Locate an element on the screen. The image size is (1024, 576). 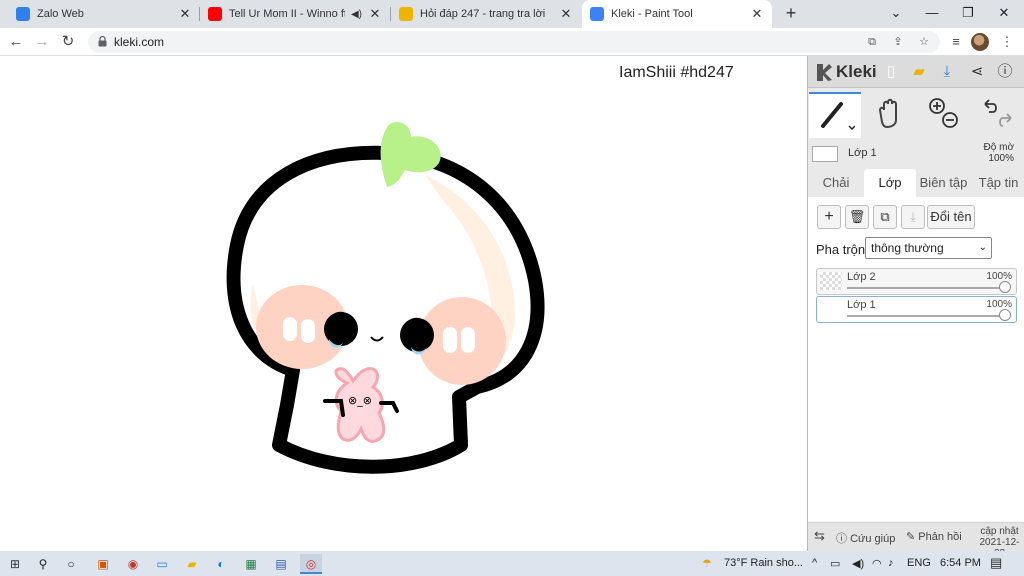
brush-icon is located at coordinates (838, 117).